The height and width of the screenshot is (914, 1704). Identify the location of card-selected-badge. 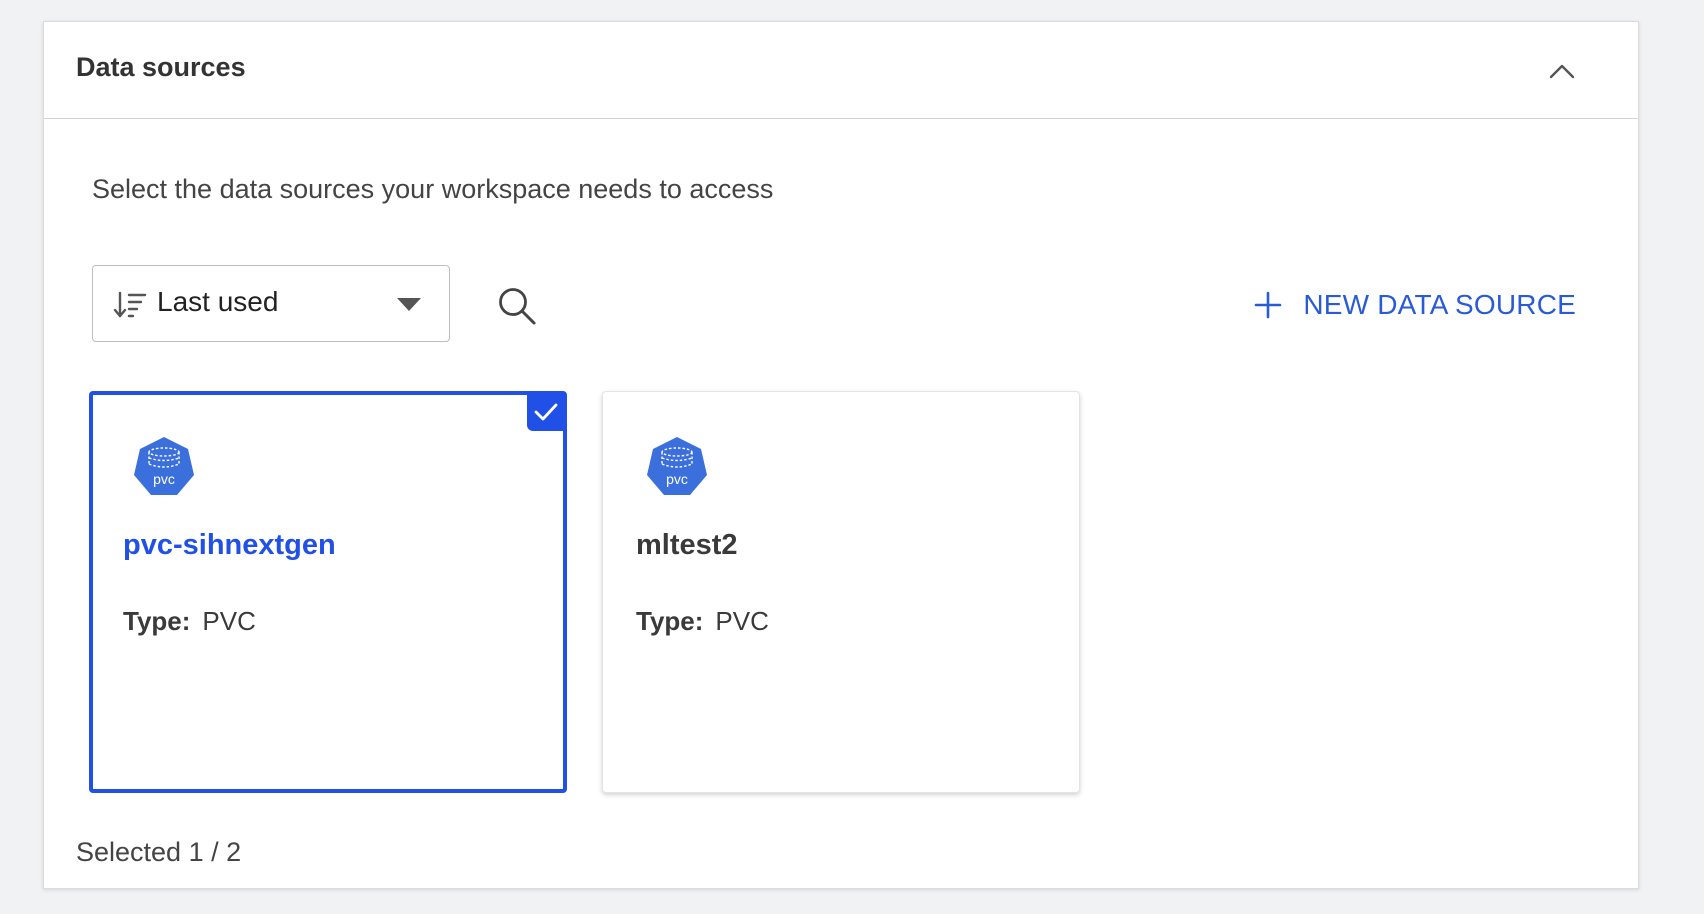
(546, 412).